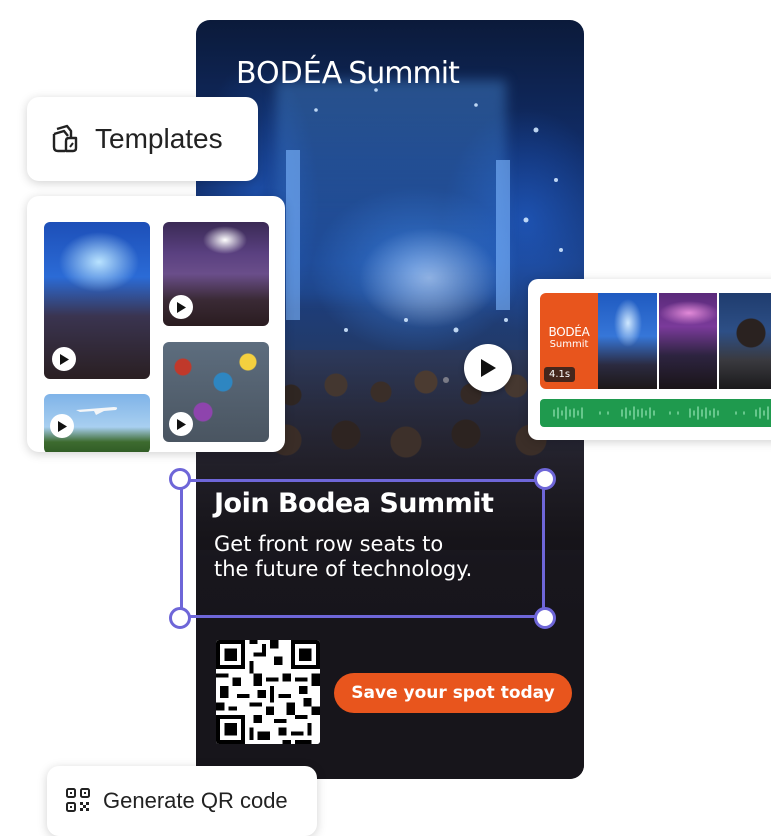 The height and width of the screenshot is (836, 771). What do you see at coordinates (195, 800) in the screenshot?
I see `generate-qr-code-label: Generate QR code` at bounding box center [195, 800].